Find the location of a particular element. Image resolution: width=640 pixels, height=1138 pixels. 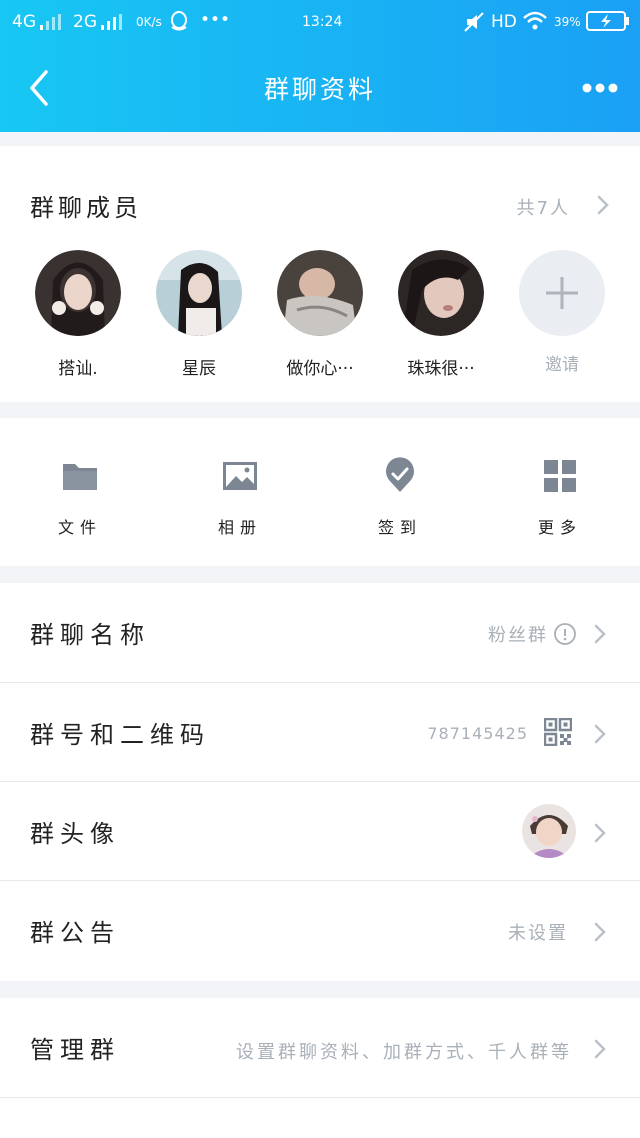

row-label: 群公告 is located at coordinates (75, 933).